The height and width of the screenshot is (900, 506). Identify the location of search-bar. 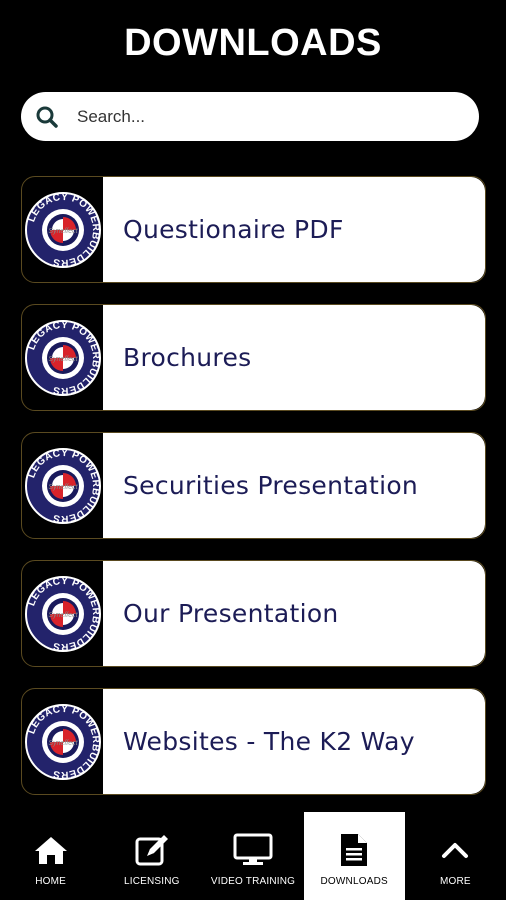
(250, 116).